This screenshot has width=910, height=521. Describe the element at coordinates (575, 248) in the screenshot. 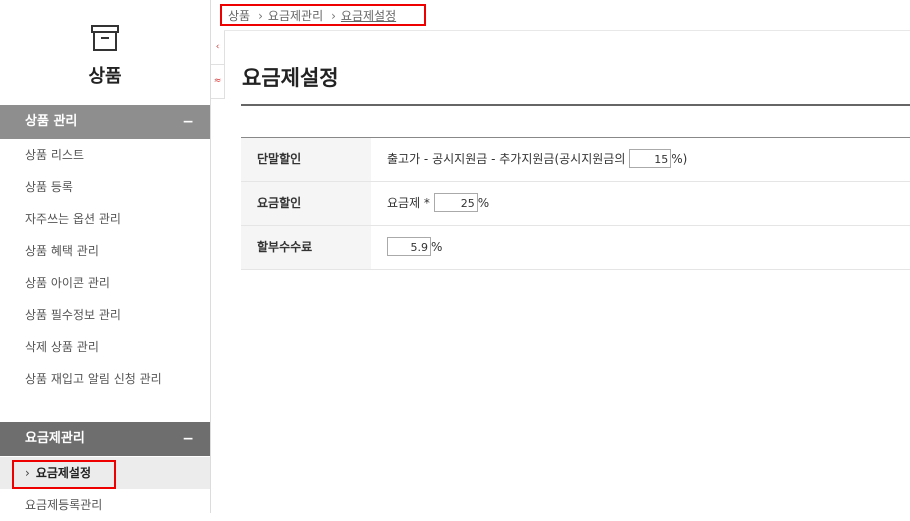

I see `form-row-installment-fee: 할부수수료 5.9%` at that location.